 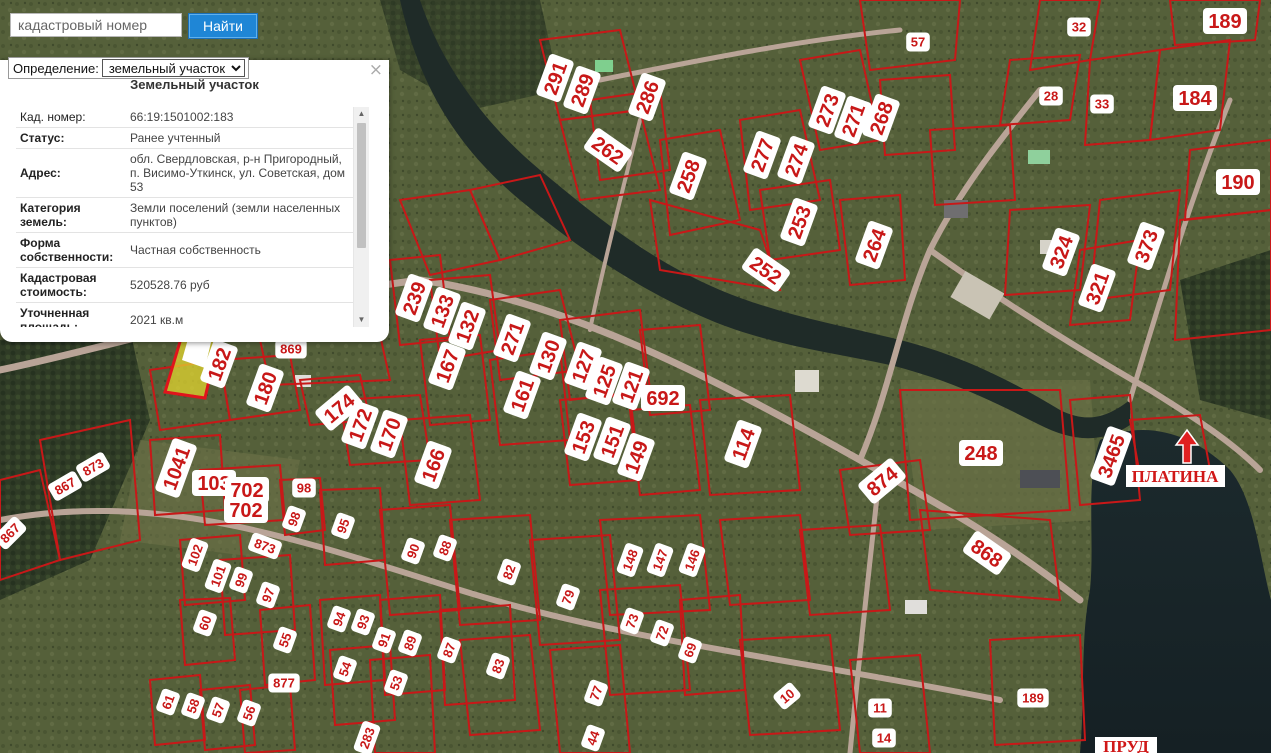 I want to click on info-row-cad-number: Кад. номер: 66:19:1501002:183, so click(x=184, y=117).